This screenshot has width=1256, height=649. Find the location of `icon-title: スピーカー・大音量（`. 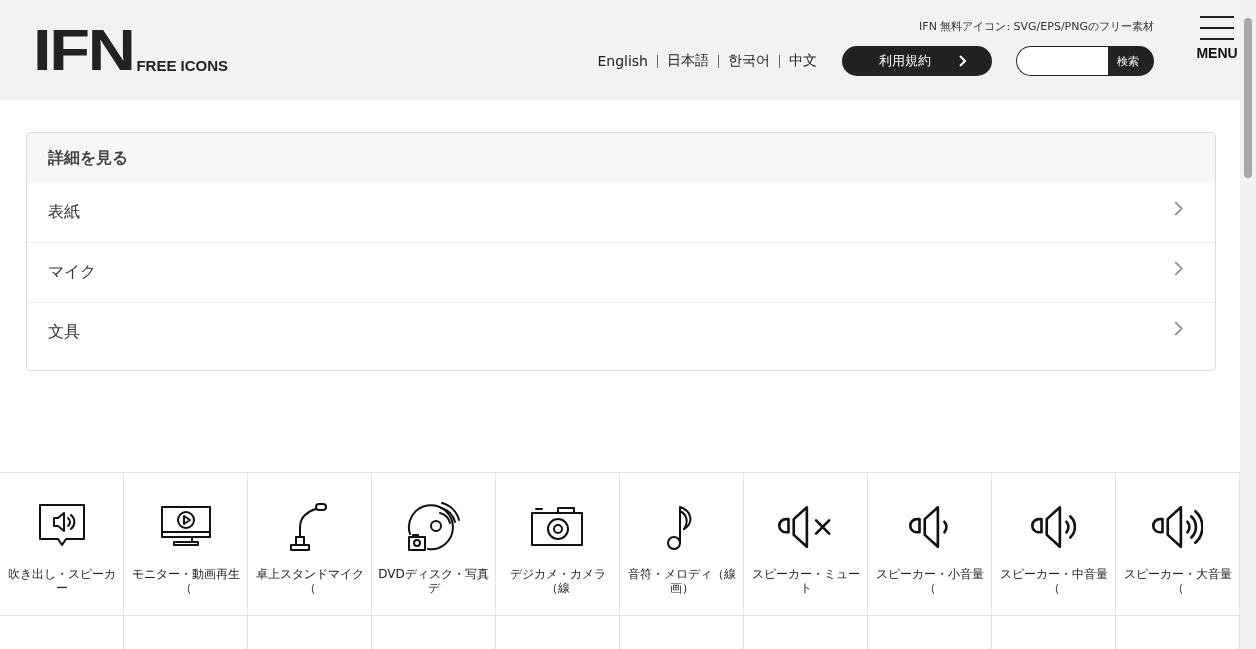

icon-title: スピーカー・大音量（ is located at coordinates (1177, 581).